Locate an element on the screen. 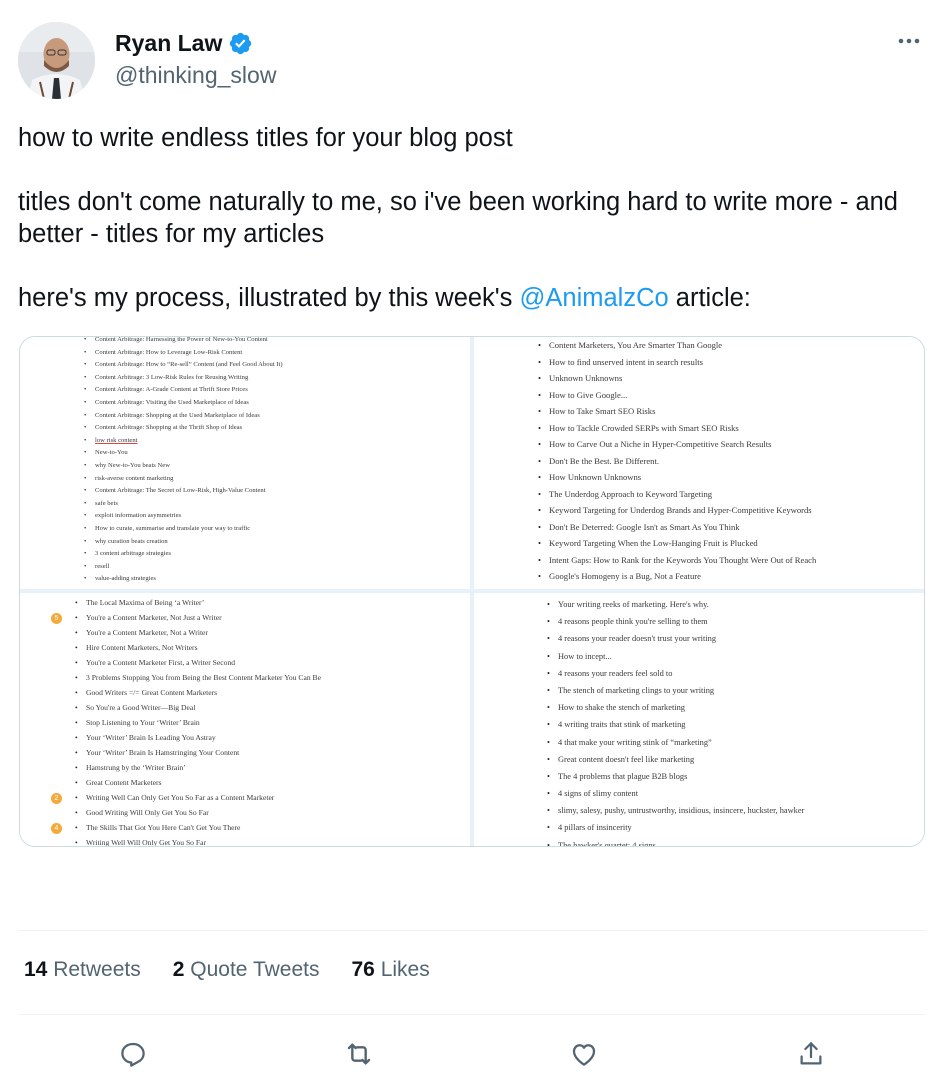  media-divider is located at coordinates (472, 591).